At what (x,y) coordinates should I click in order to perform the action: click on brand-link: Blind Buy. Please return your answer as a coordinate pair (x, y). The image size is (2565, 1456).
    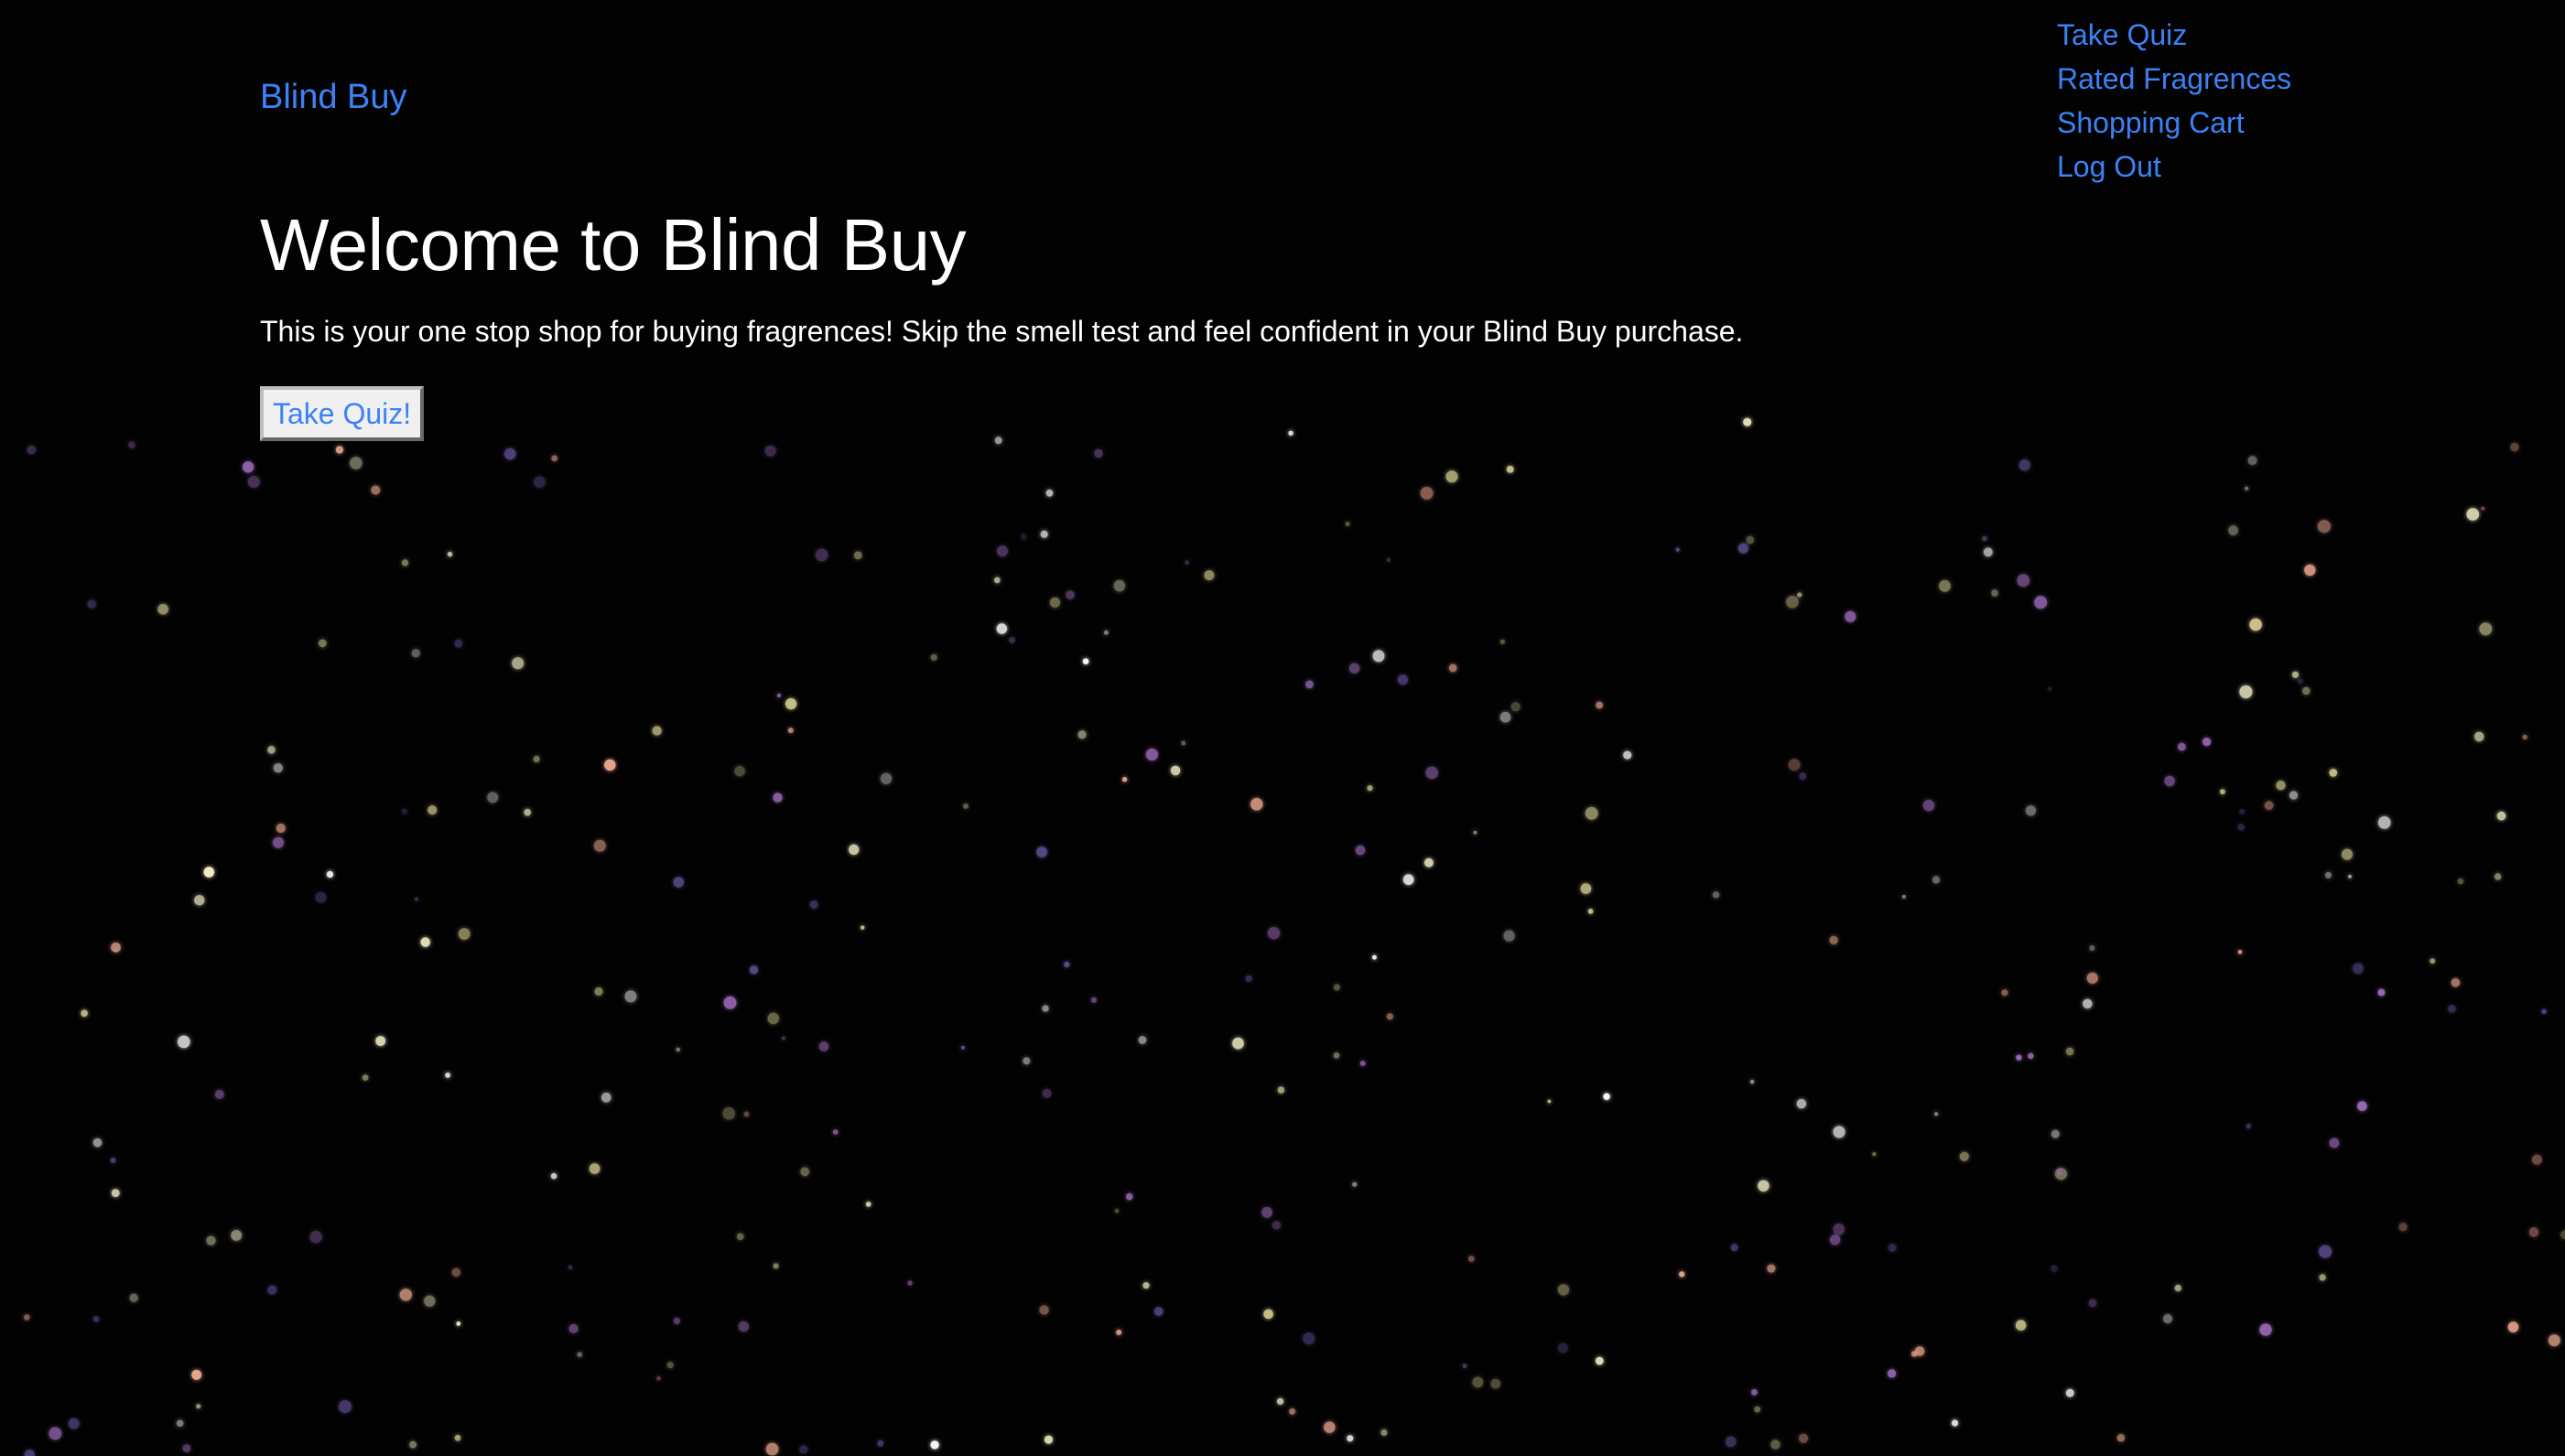
    Looking at the image, I should click on (333, 97).